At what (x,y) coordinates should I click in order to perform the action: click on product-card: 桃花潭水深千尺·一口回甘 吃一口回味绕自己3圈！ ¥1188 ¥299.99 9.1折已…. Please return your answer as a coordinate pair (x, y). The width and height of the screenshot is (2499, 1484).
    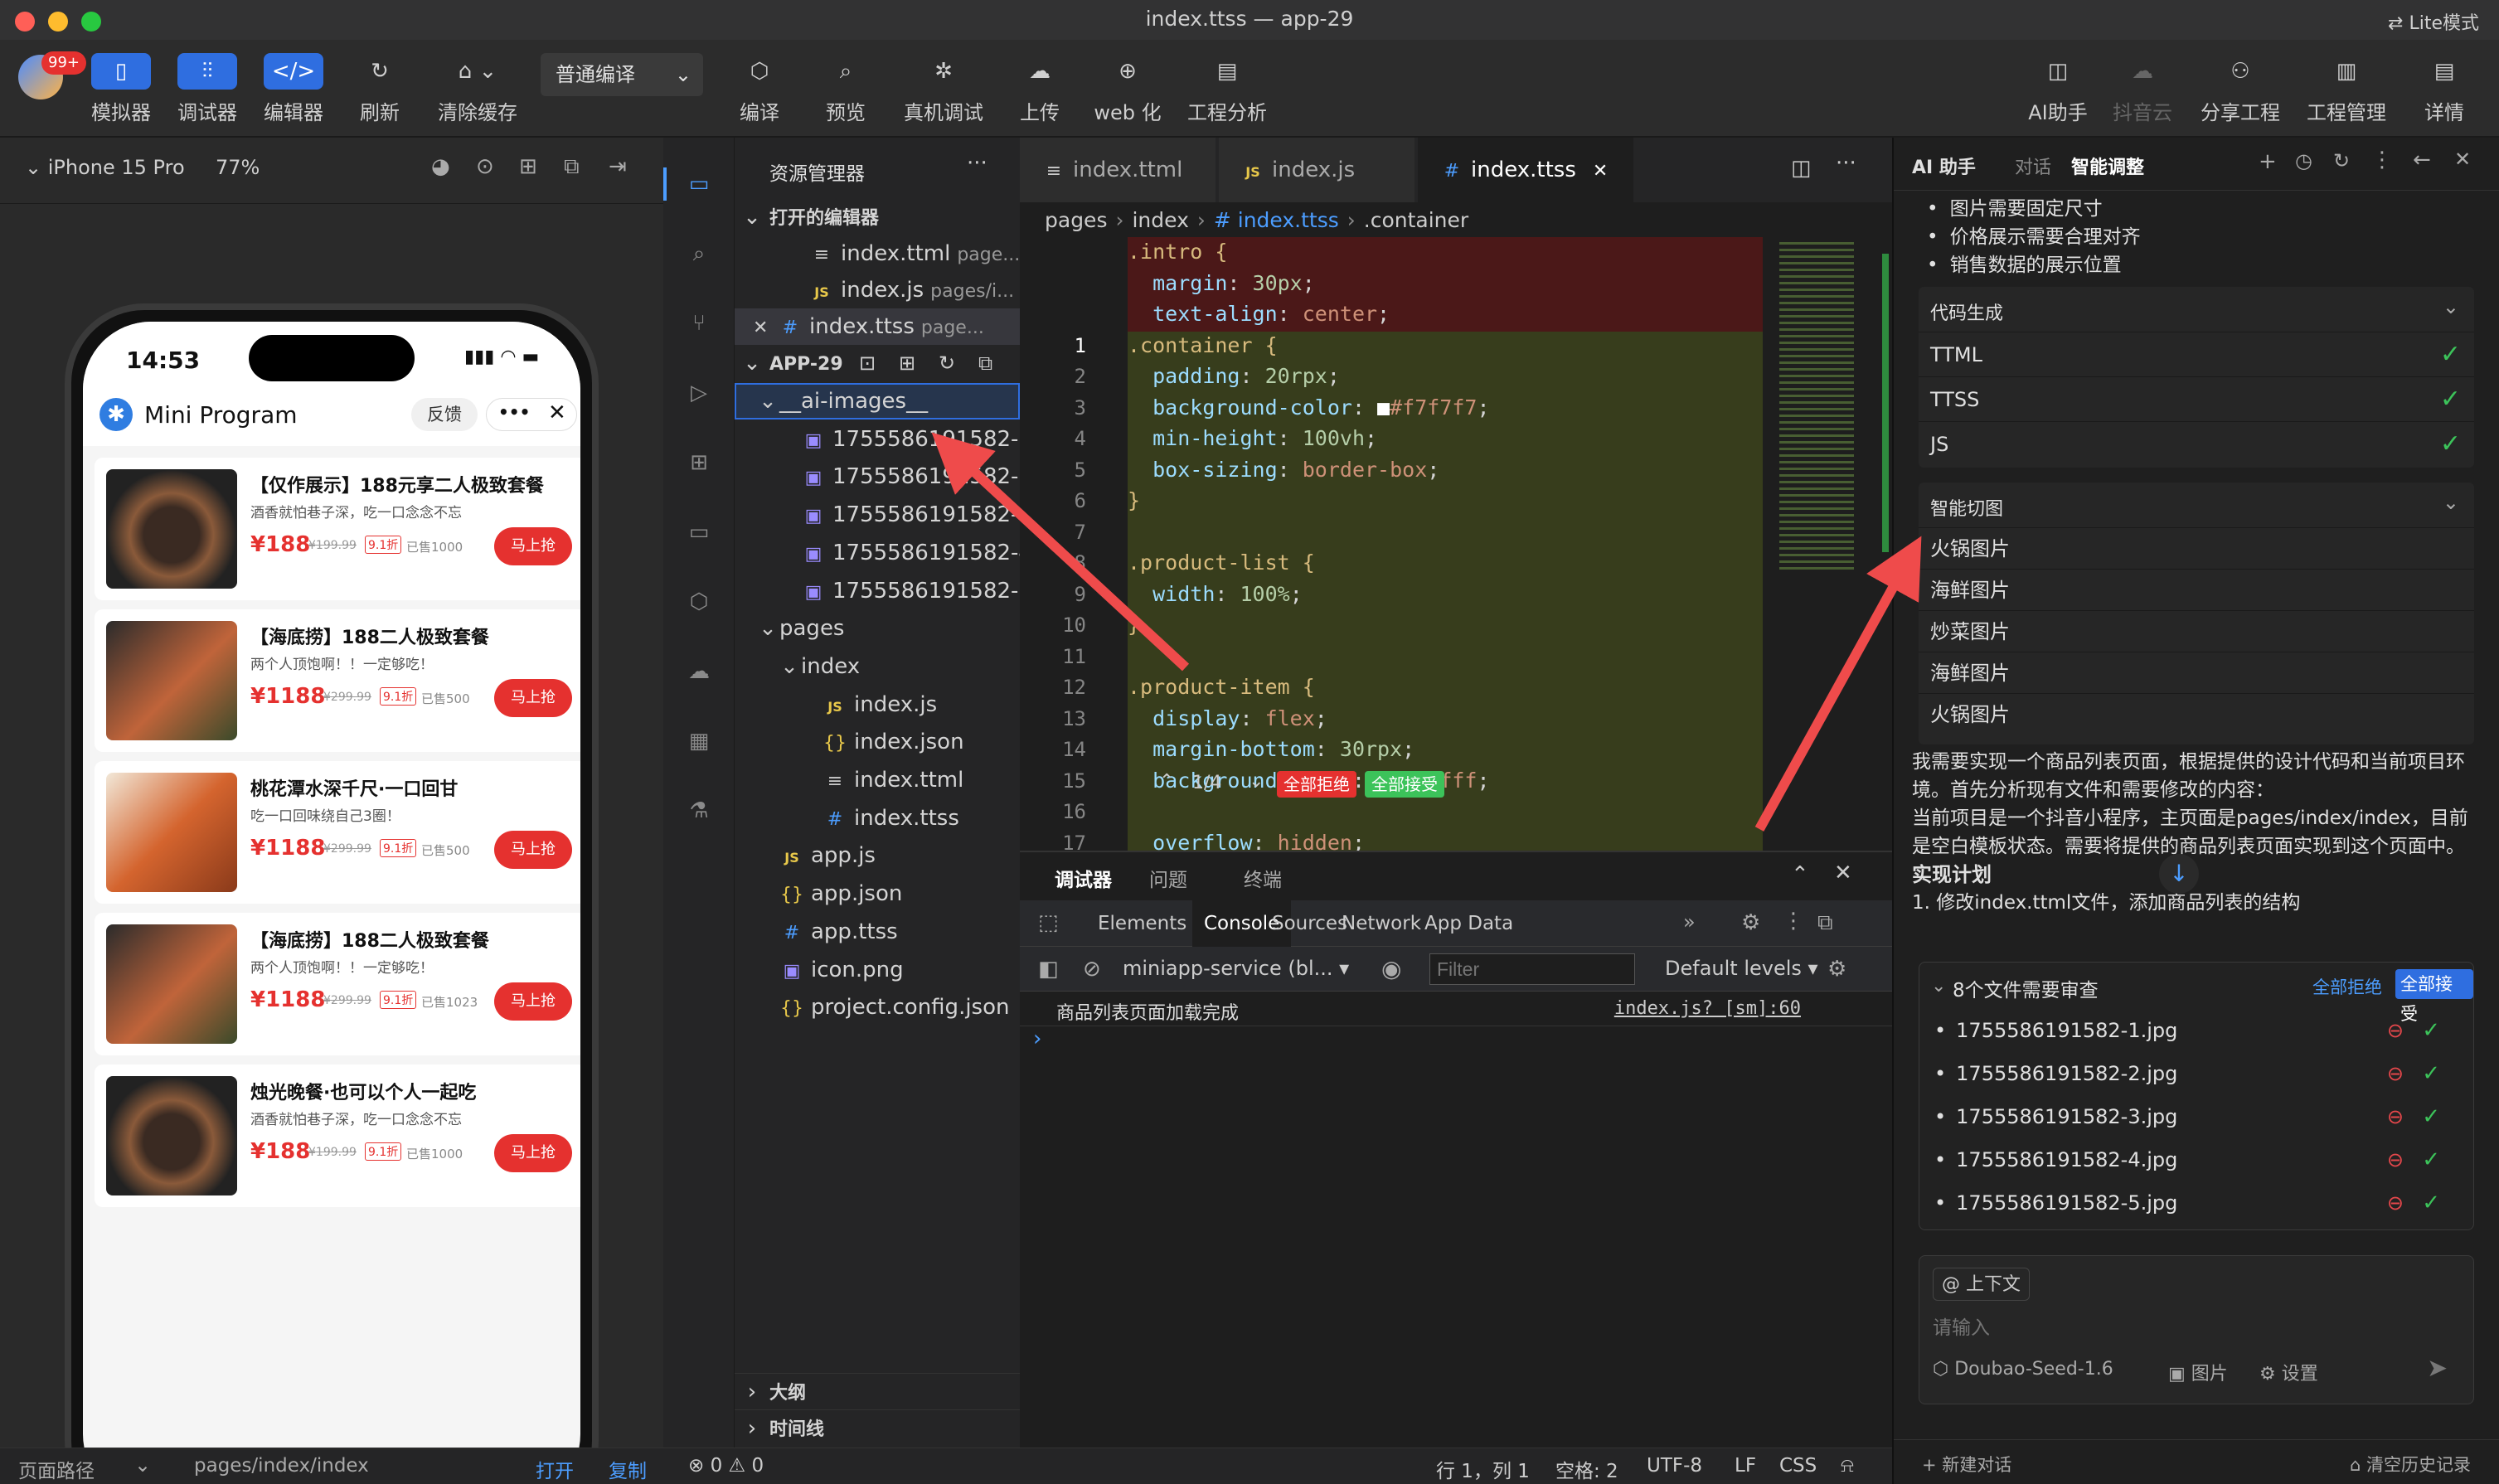
    Looking at the image, I should click on (337, 833).